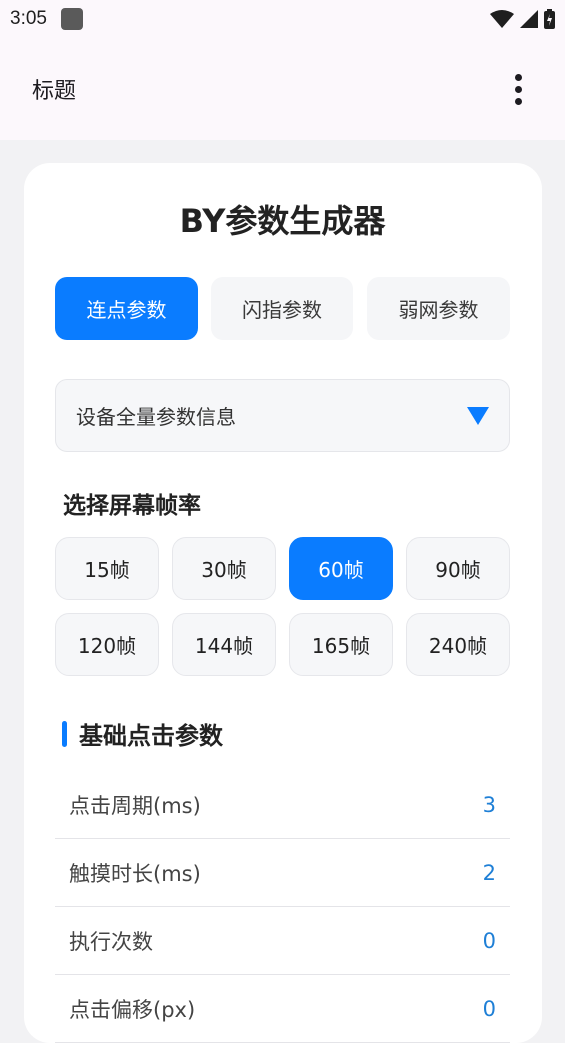  What do you see at coordinates (132, 506) in the screenshot?
I see `frame-rate-label: 选择屏幕帧率` at bounding box center [132, 506].